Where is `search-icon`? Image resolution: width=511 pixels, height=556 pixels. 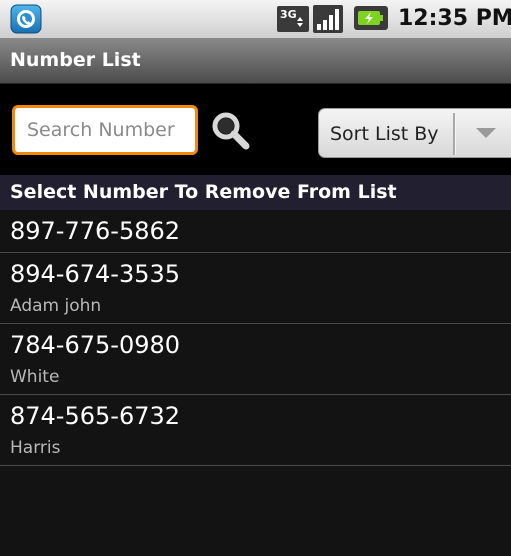
search-icon is located at coordinates (231, 131).